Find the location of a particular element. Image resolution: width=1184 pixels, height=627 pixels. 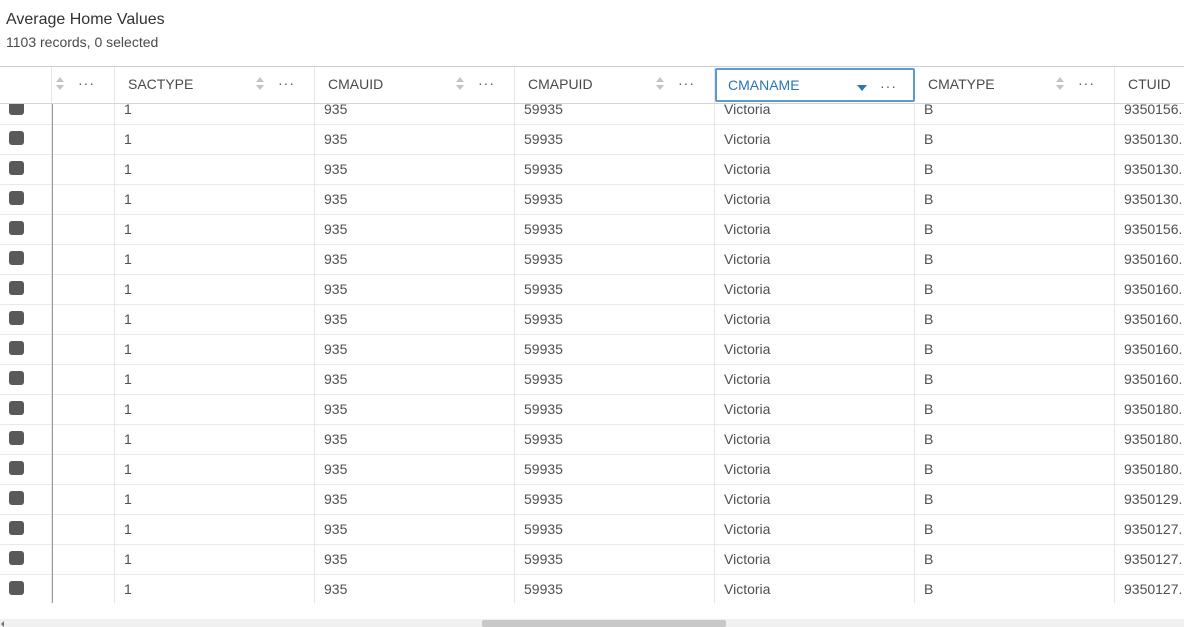

cmauid-column-header: CMAUID ··· is located at coordinates (415, 85).